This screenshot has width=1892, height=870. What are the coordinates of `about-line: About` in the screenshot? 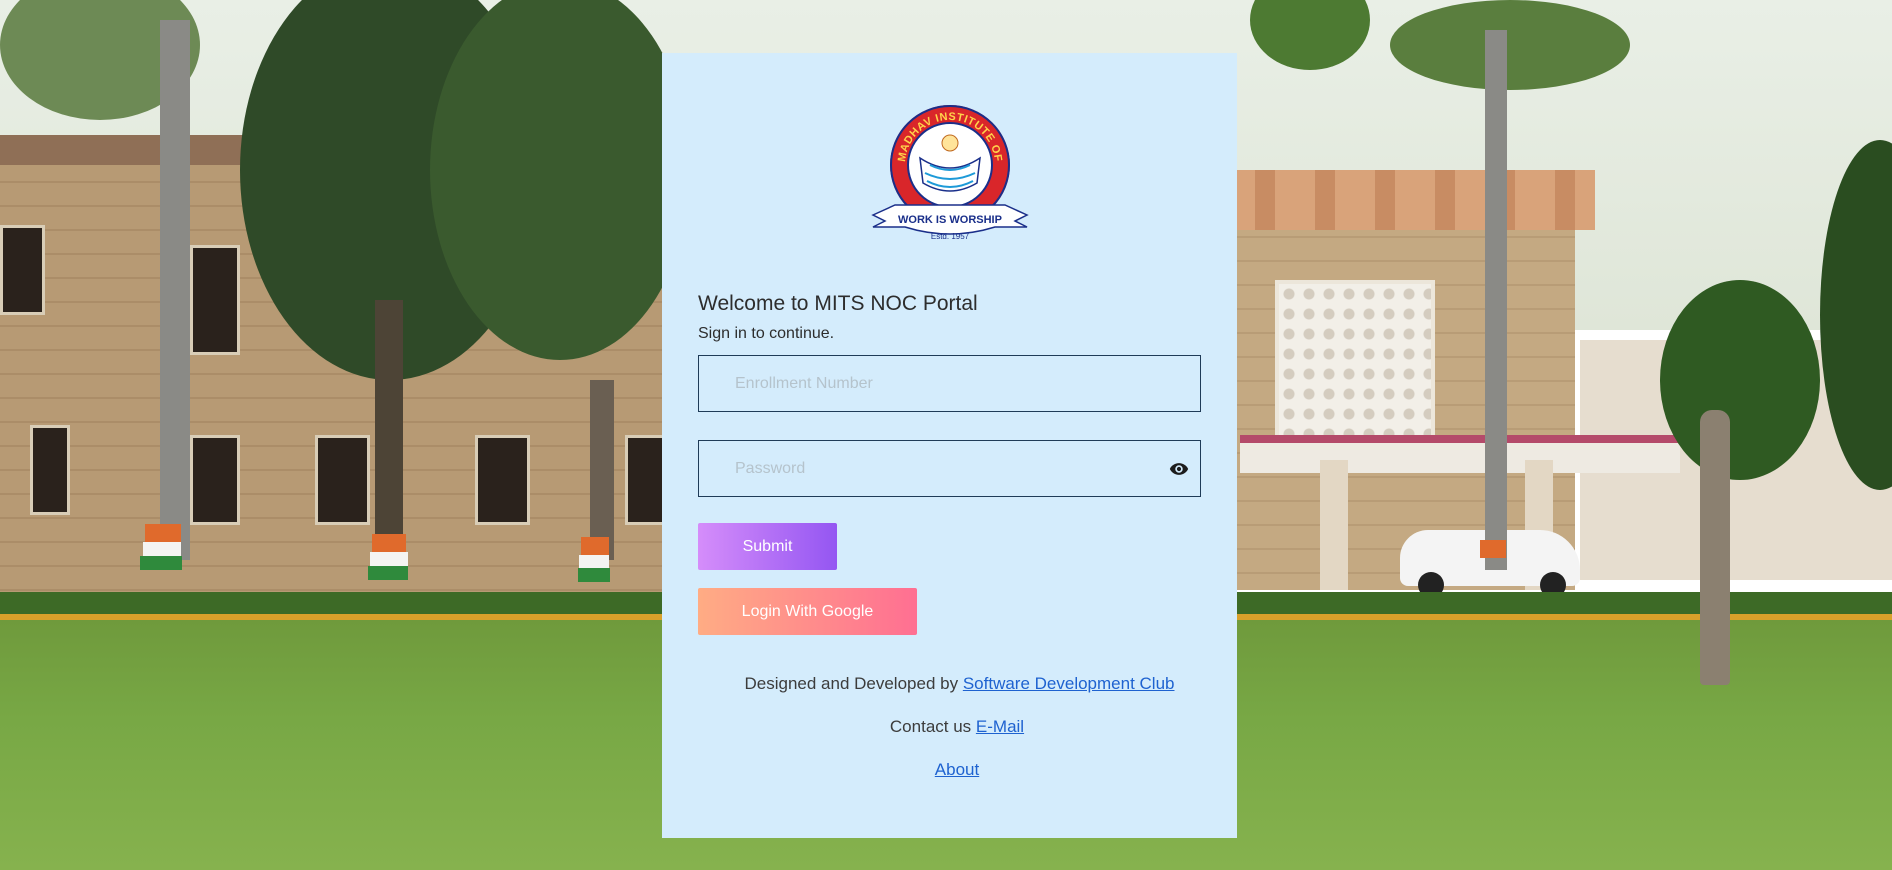 It's located at (949, 770).